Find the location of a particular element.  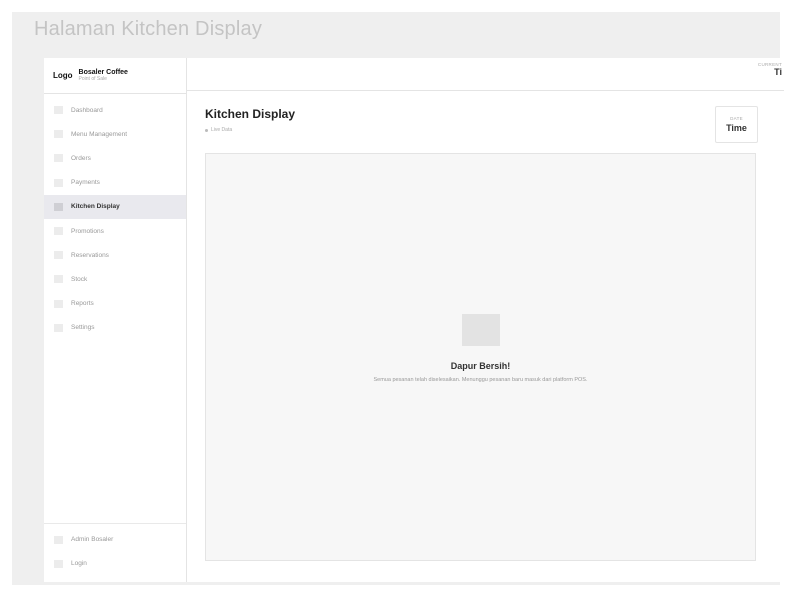

sidebar-item-label: Dashboard is located at coordinates (87, 110).